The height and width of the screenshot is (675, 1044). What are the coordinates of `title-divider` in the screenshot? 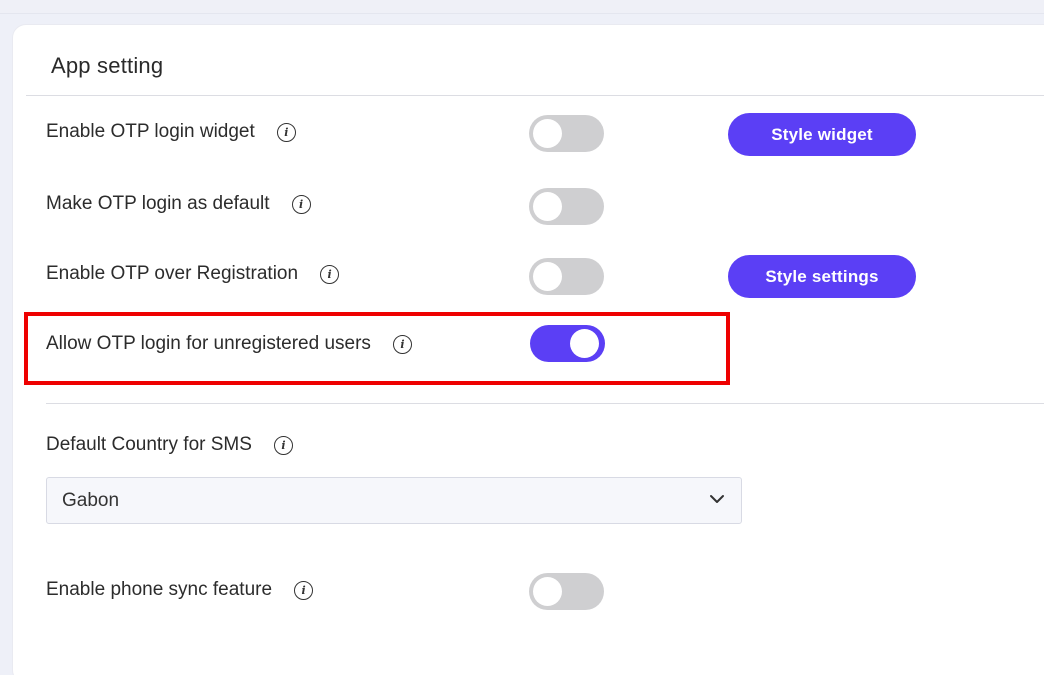 It's located at (535, 95).